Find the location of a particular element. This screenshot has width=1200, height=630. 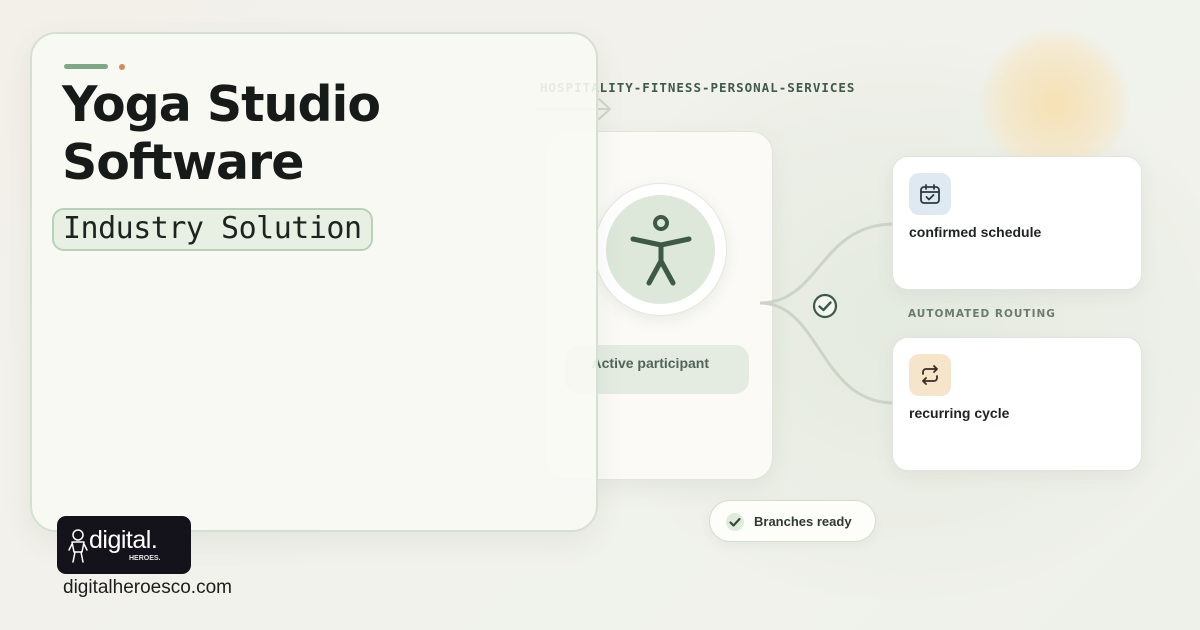

logo-subtext: HEROES. is located at coordinates (145, 558).